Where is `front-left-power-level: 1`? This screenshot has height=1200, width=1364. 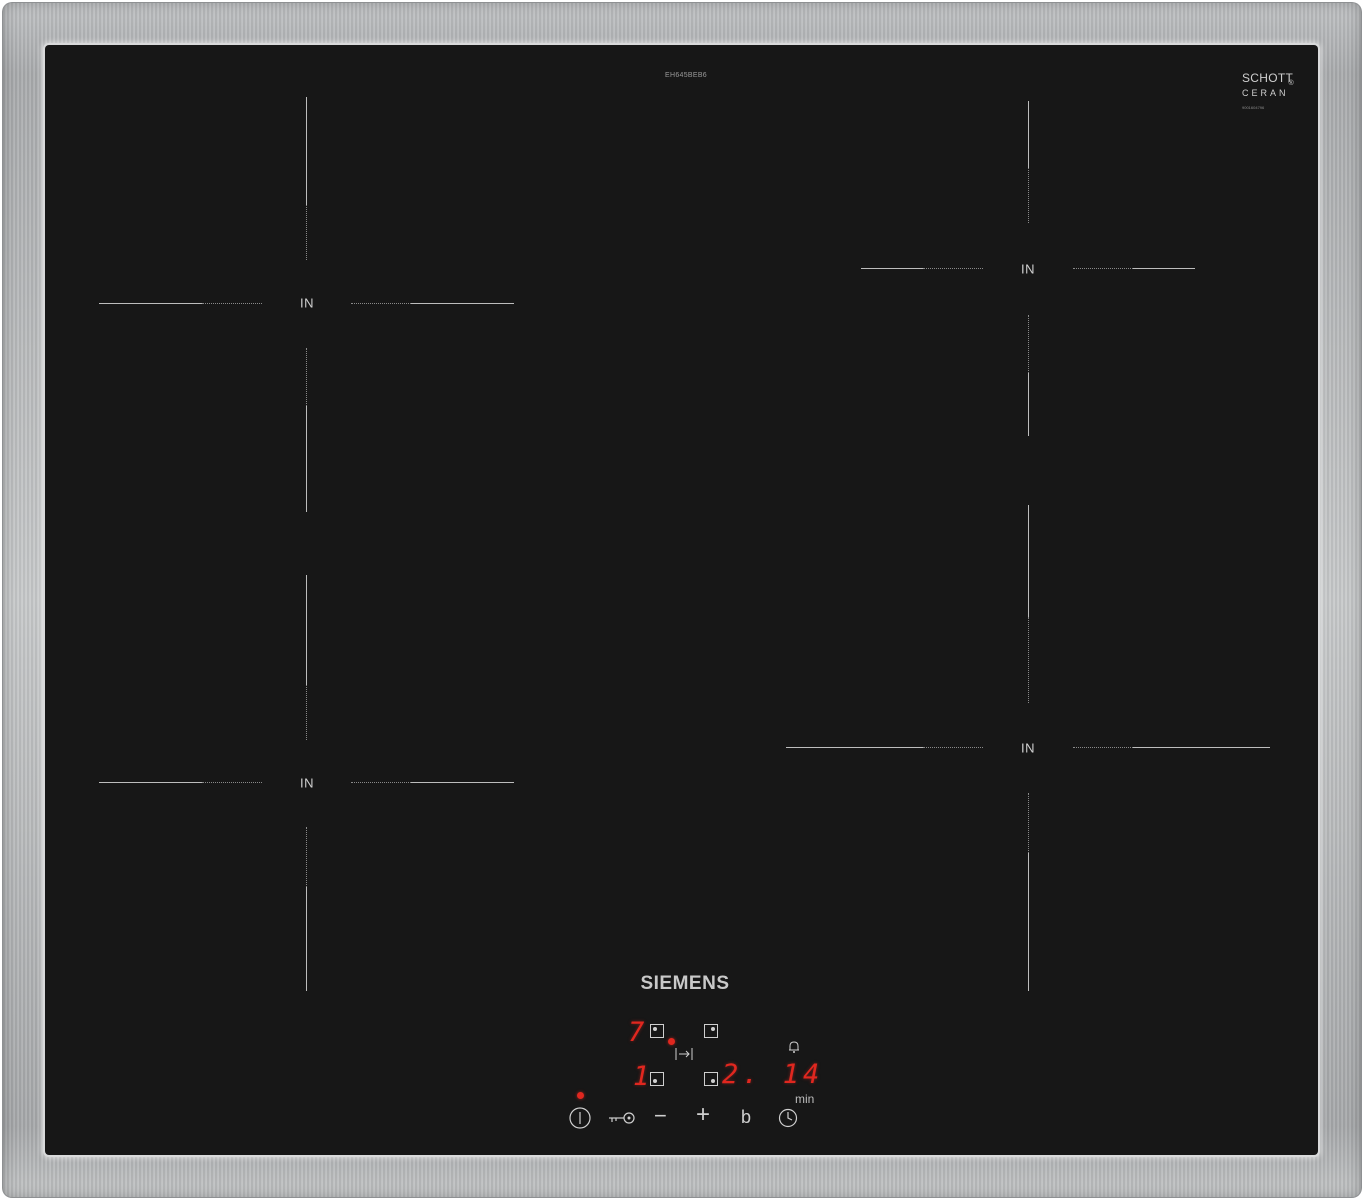 front-left-power-level: 1 is located at coordinates (641, 1076).